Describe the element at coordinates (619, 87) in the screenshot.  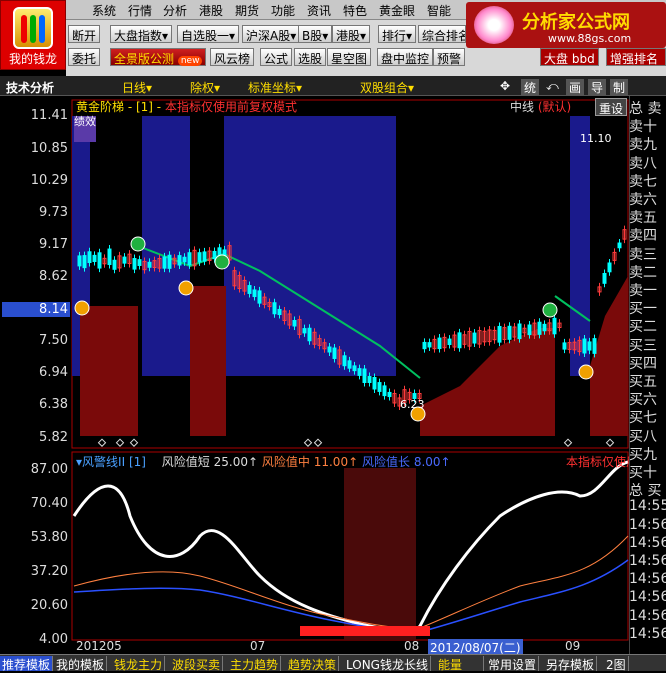
I see `make-button: 制` at that location.